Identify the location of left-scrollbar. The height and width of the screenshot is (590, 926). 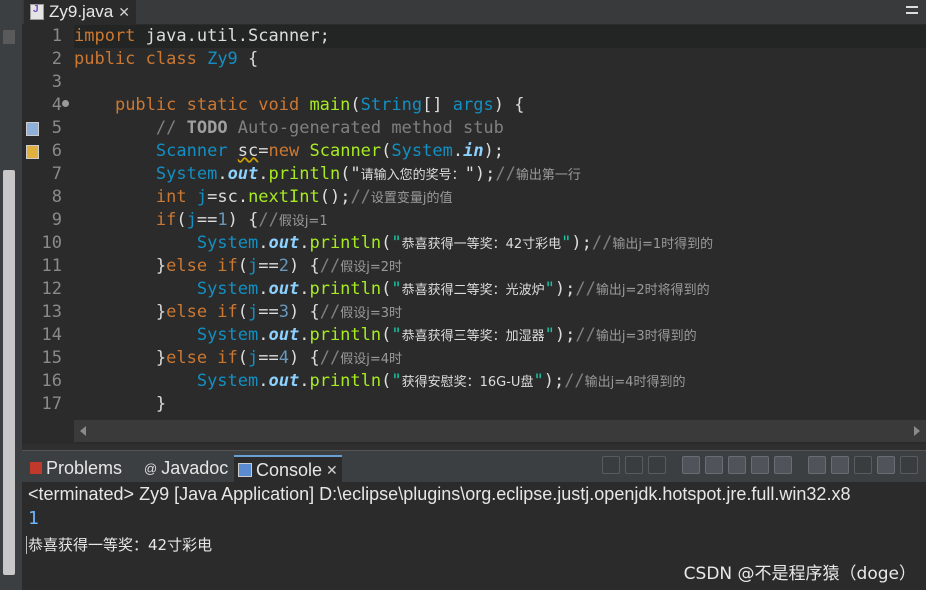
(9, 372).